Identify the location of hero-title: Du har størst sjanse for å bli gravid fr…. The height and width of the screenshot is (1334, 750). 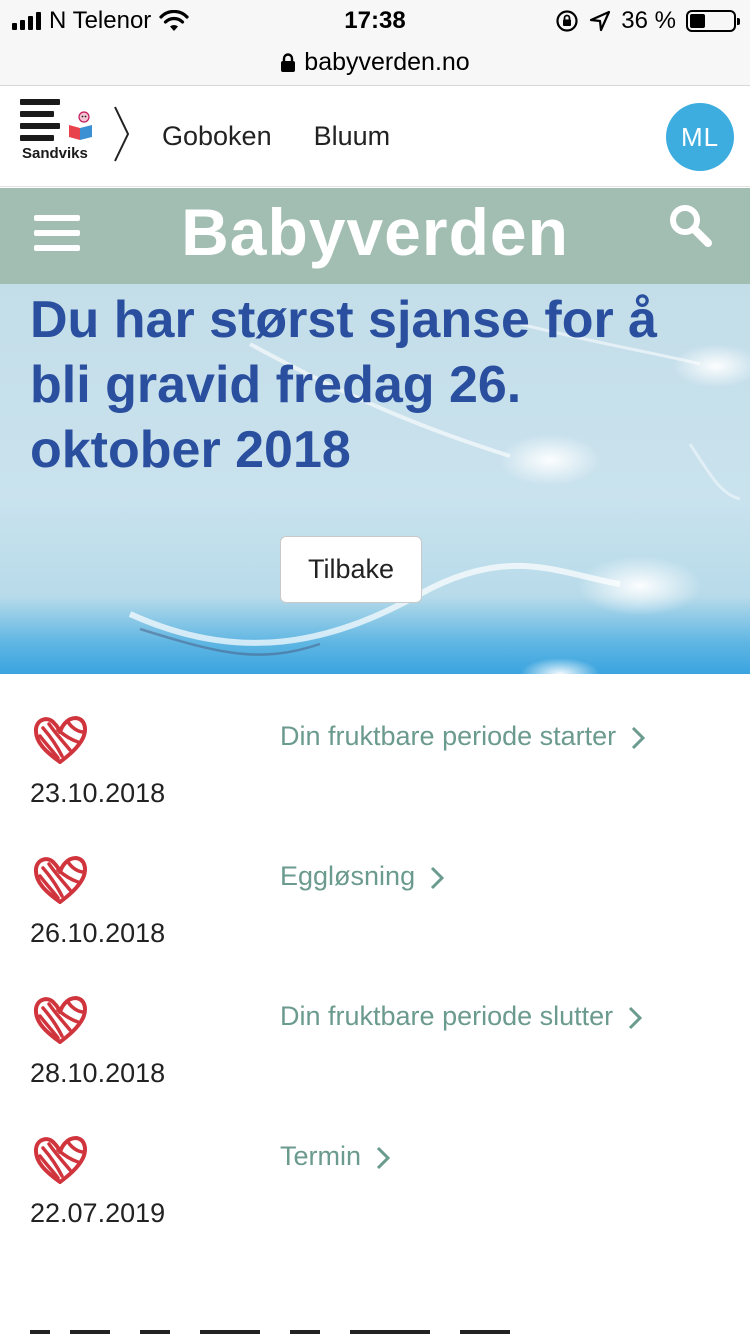
(344, 385).